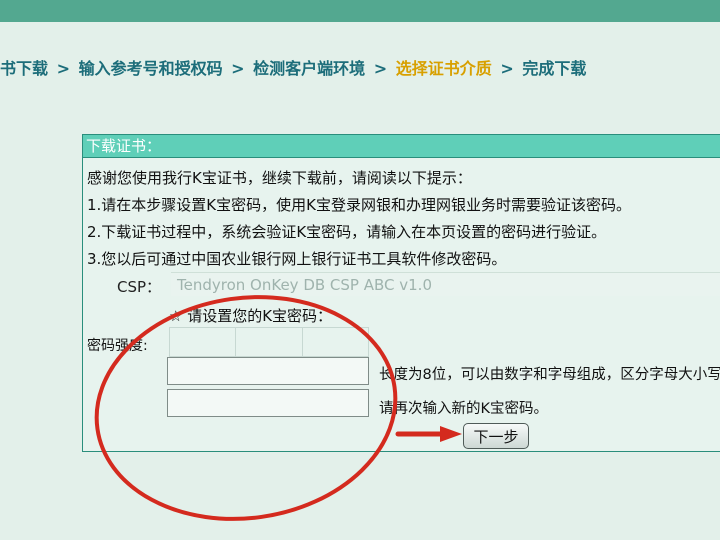  I want to click on password-strength-meter, so click(269, 342).